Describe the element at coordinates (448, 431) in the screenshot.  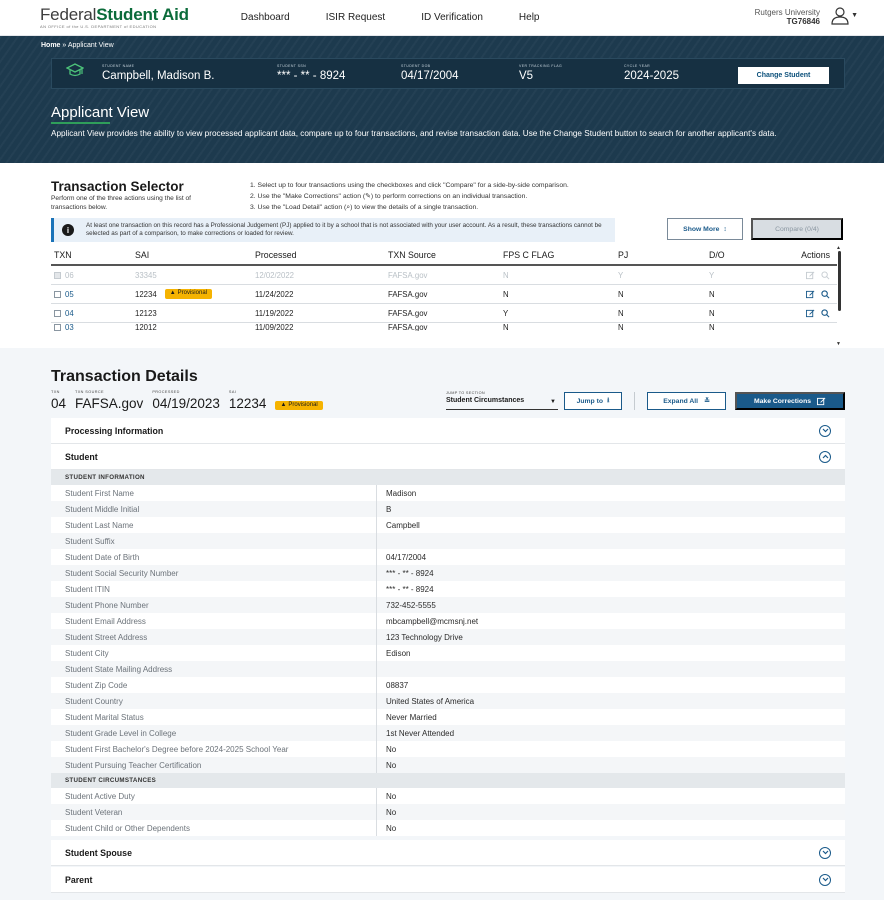
I see `accordion-header: Processing Information` at that location.